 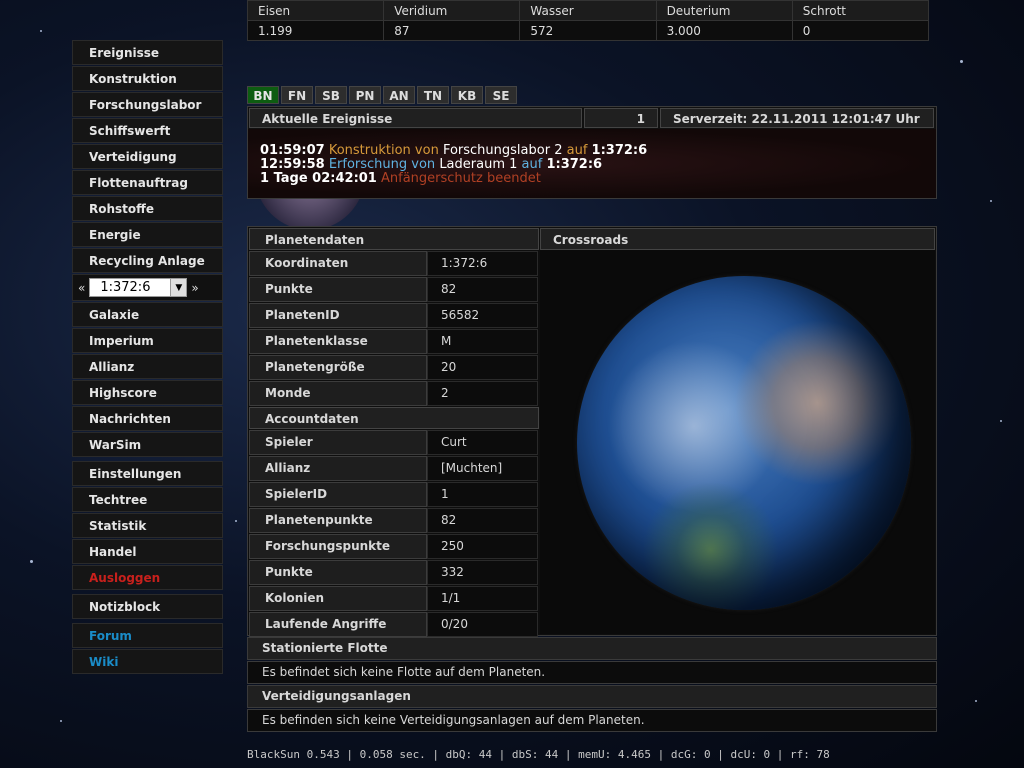 I want to click on tab-an: AN, so click(x=399, y=95).